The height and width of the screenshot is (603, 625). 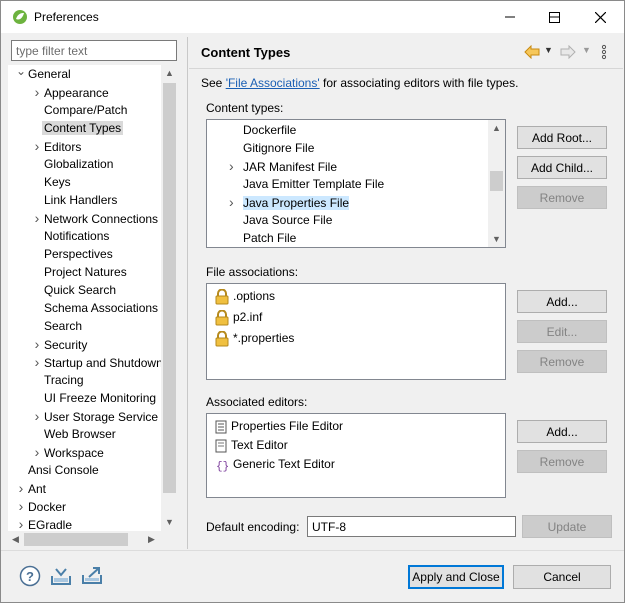 What do you see at coordinates (280, 220) in the screenshot?
I see `content-type-item: Java Source File` at bounding box center [280, 220].